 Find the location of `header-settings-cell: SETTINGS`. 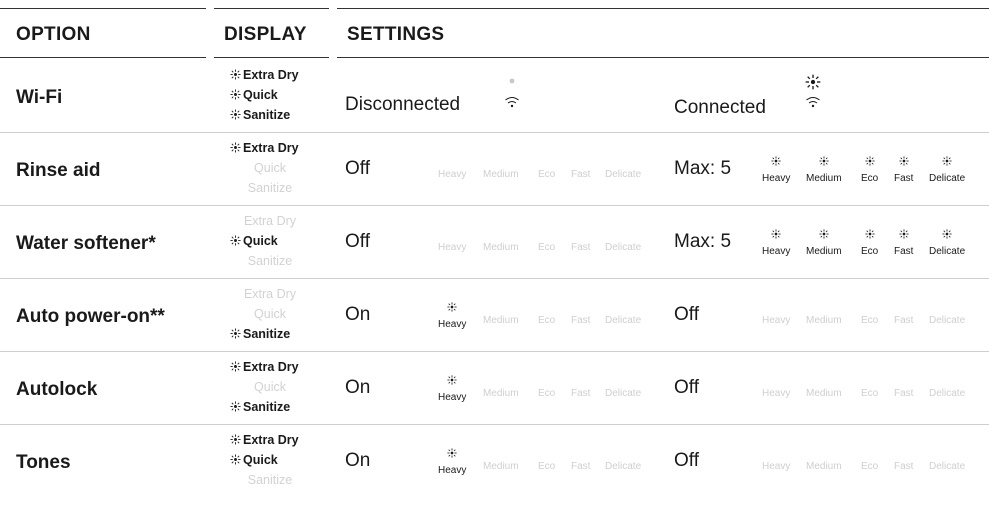

header-settings-cell: SETTINGS is located at coordinates (663, 33).